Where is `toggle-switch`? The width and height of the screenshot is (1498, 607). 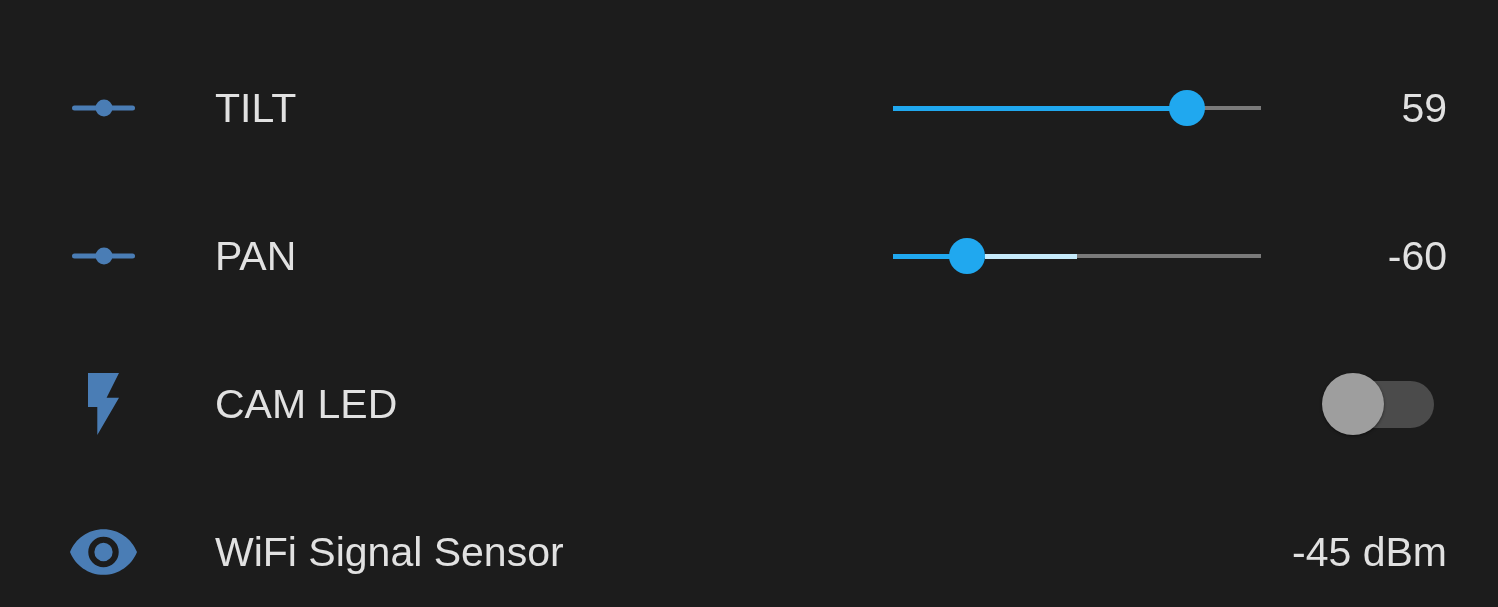 toggle-switch is located at coordinates (1378, 404).